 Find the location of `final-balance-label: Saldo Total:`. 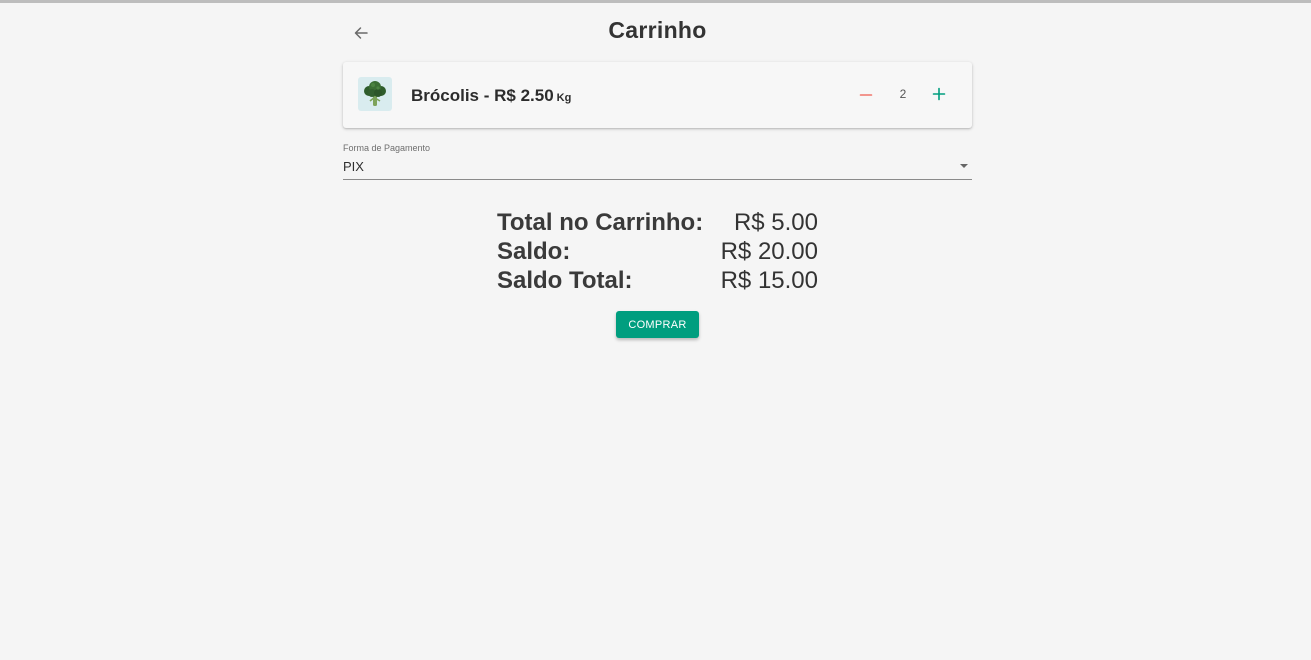

final-balance-label: Saldo Total: is located at coordinates (565, 280).